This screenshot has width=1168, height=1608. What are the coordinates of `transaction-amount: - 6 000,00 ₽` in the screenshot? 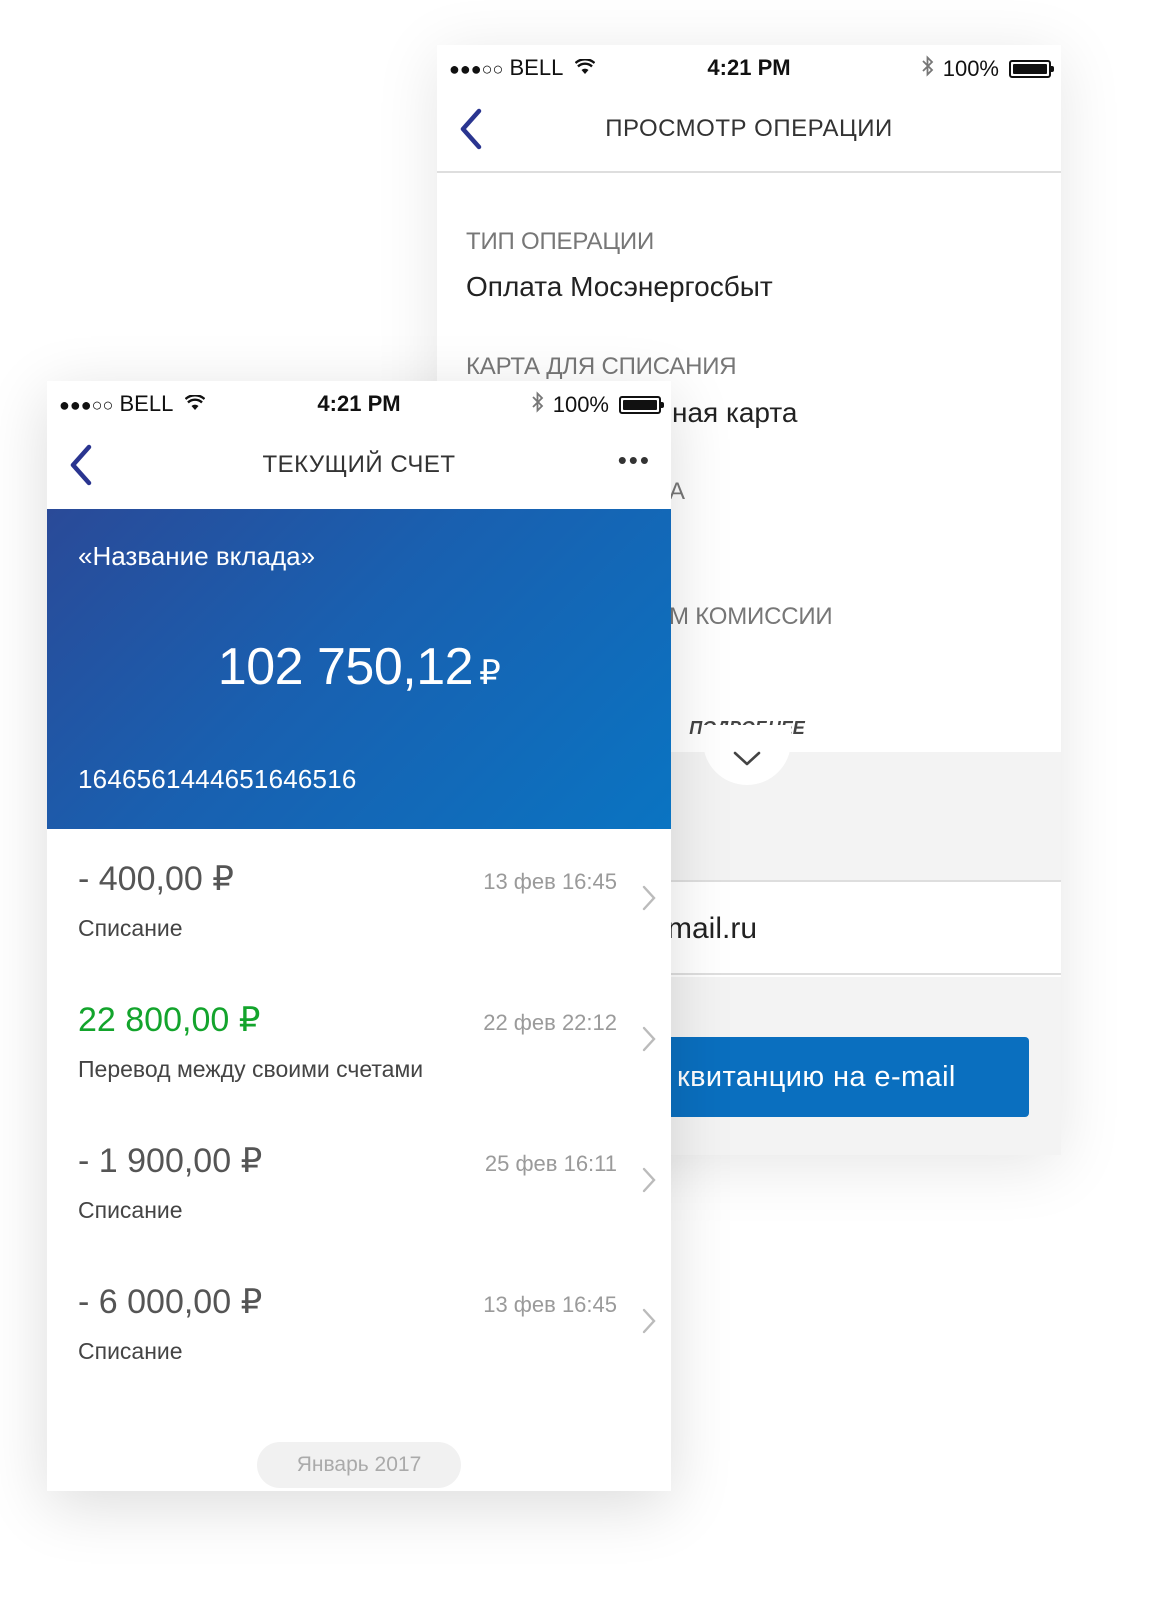 It's located at (170, 1302).